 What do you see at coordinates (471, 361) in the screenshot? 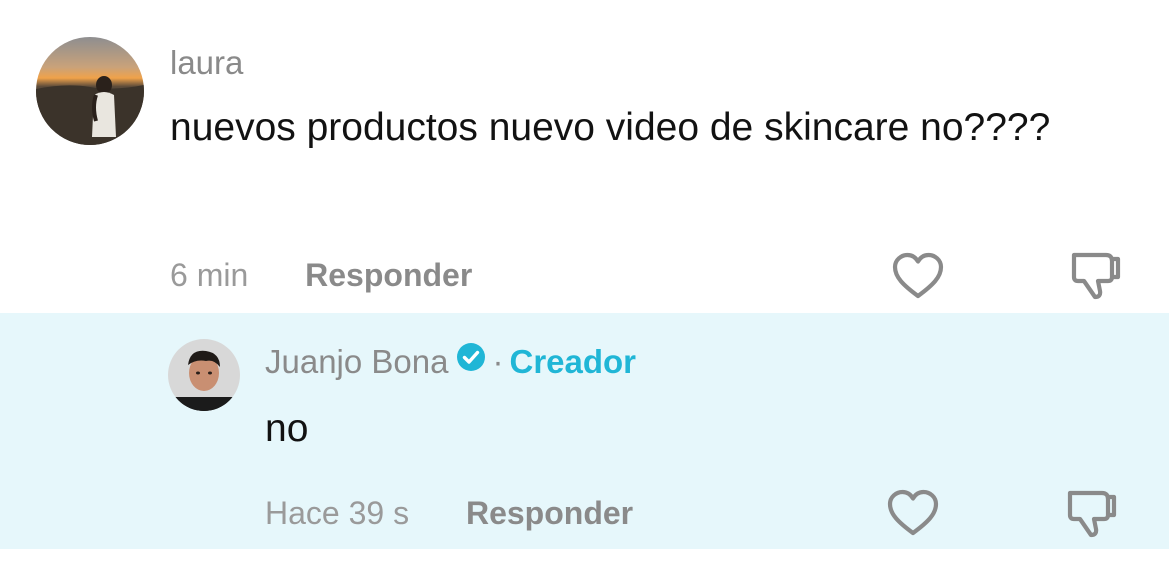
I see `verified-check-icon` at bounding box center [471, 361].